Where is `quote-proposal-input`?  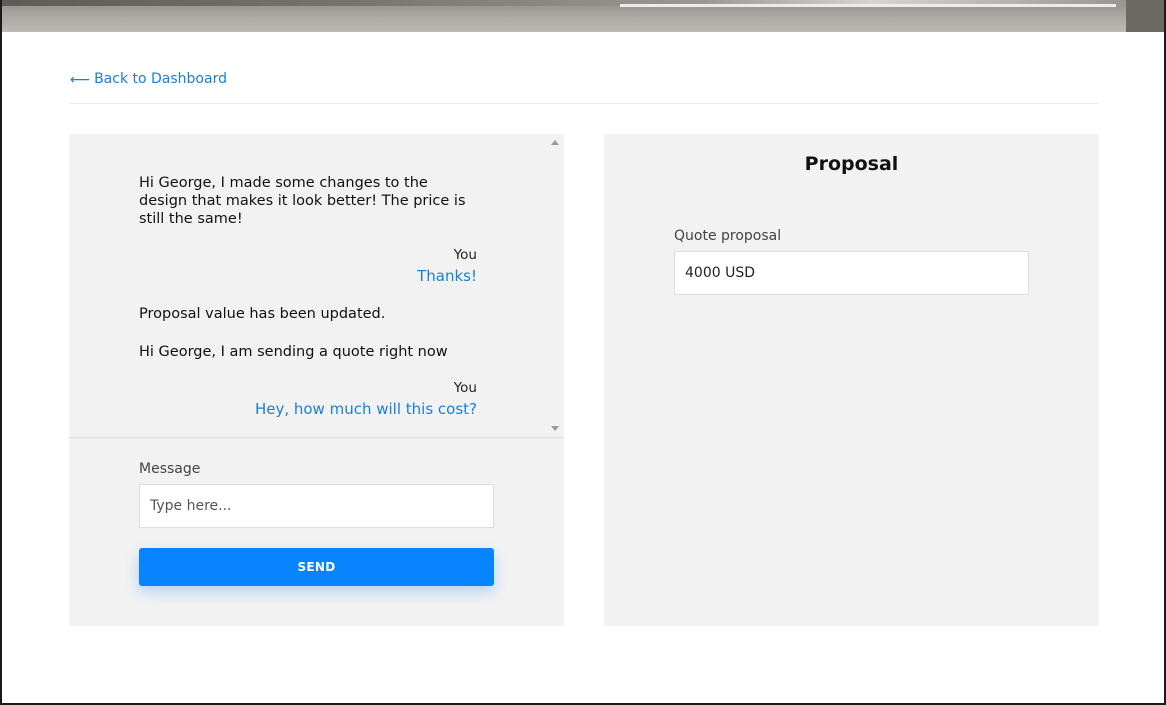
quote-proposal-input is located at coordinates (851, 273).